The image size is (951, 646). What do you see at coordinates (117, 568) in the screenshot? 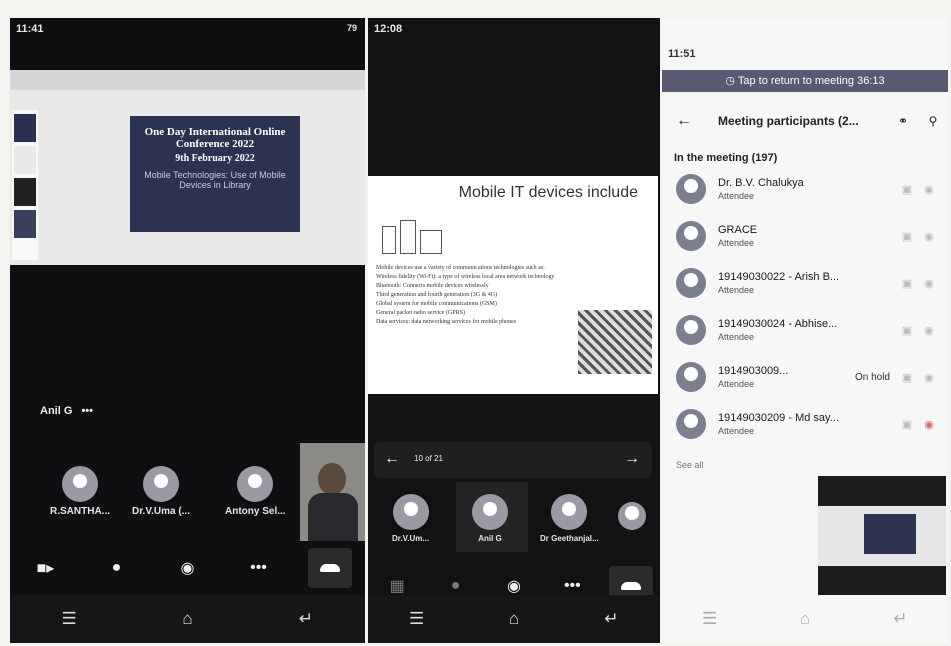
I see `microphone-button: ●` at bounding box center [117, 568].